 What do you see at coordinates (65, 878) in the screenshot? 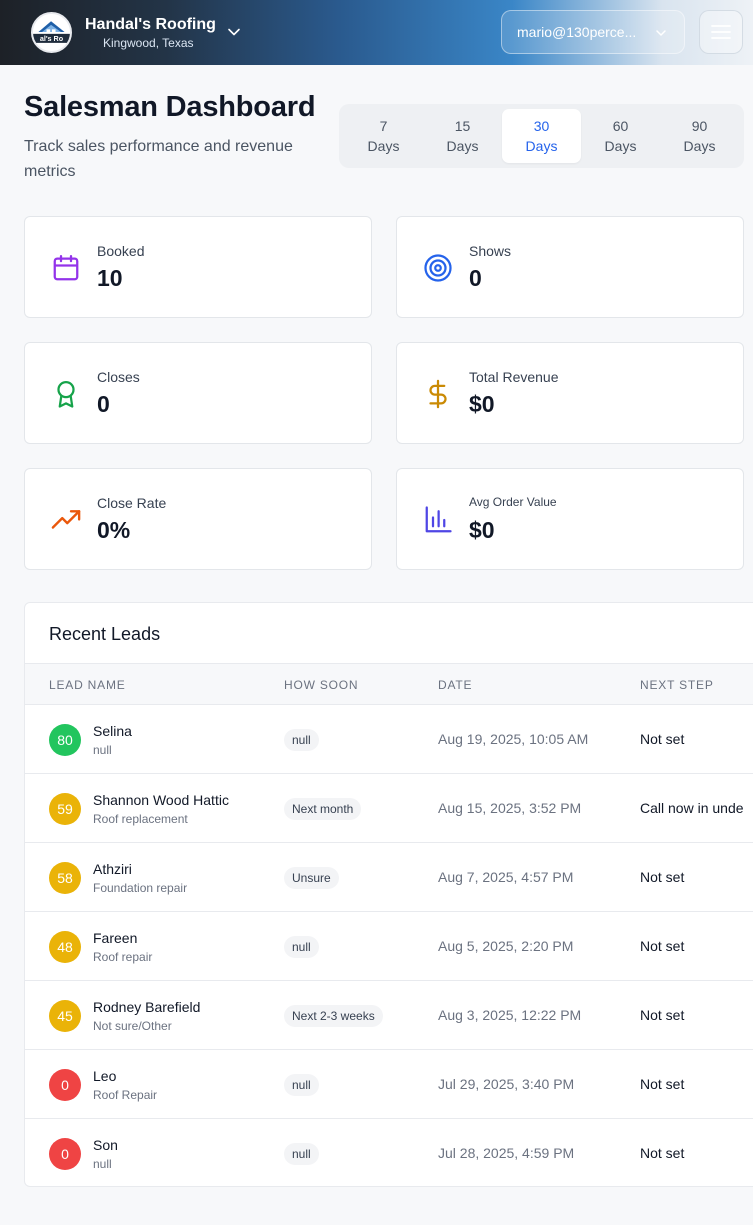
I see `lead-score-badge: 58` at bounding box center [65, 878].